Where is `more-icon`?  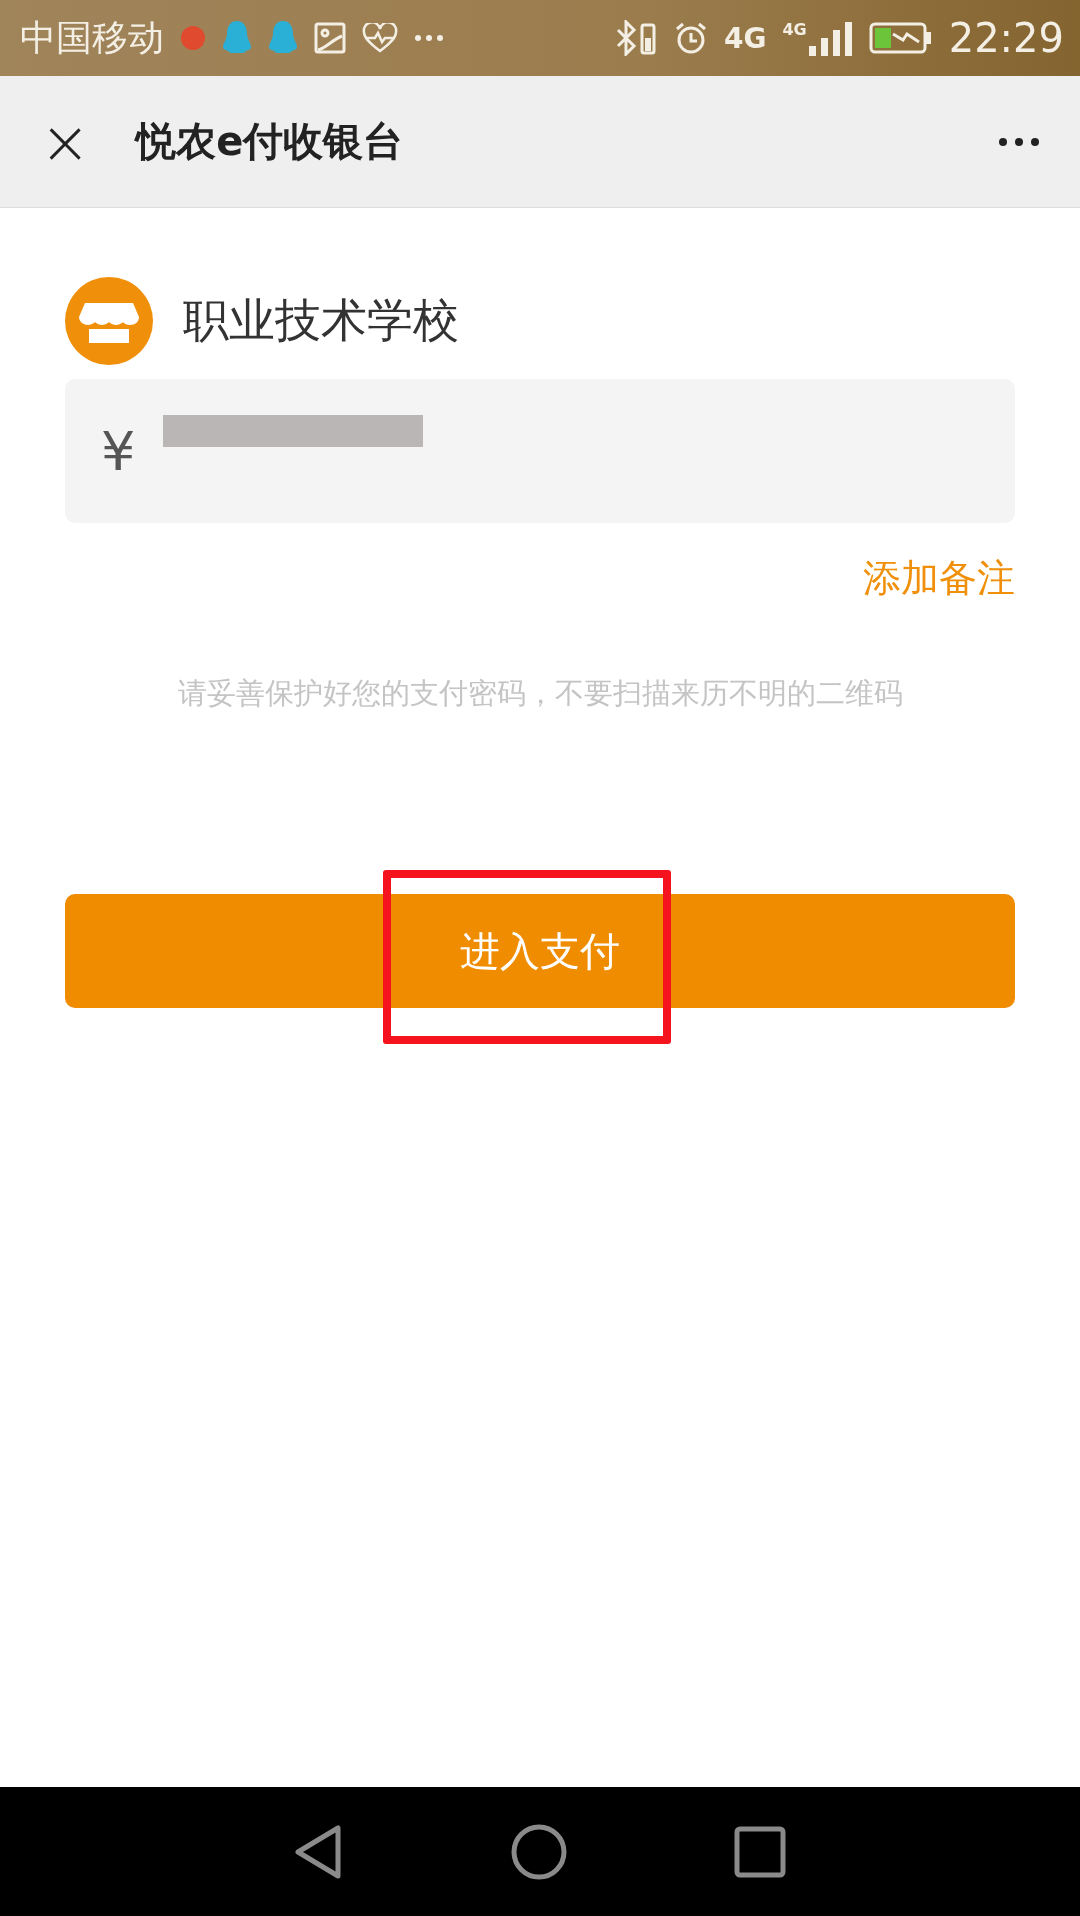 more-icon is located at coordinates (429, 38).